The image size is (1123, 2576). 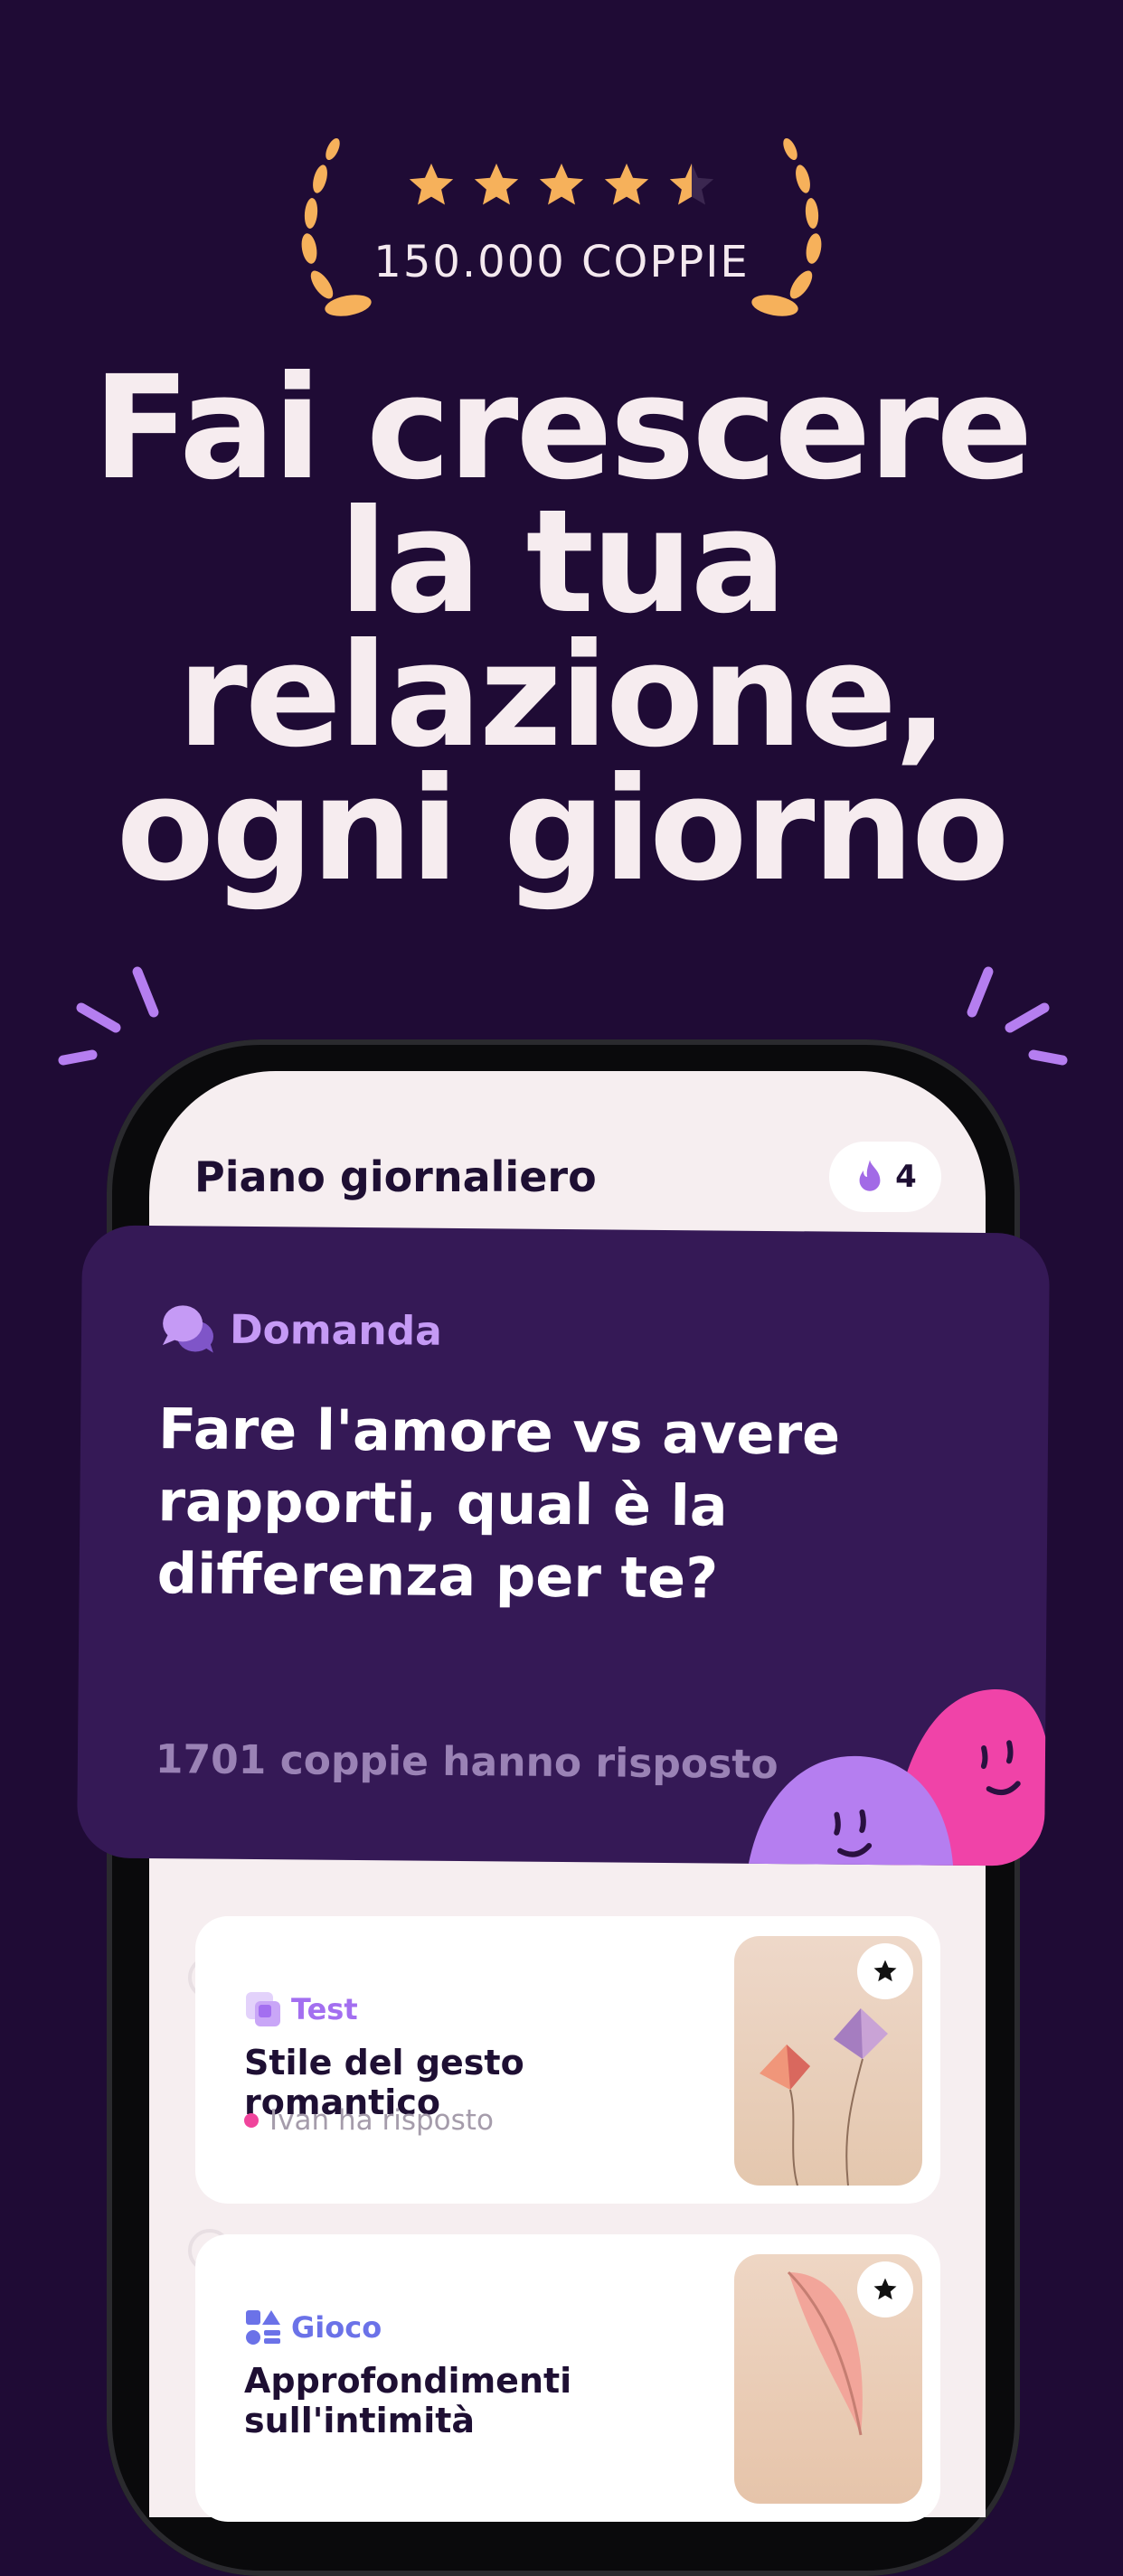 What do you see at coordinates (1018, 1016) in the screenshot?
I see `sparkle-right-icon` at bounding box center [1018, 1016].